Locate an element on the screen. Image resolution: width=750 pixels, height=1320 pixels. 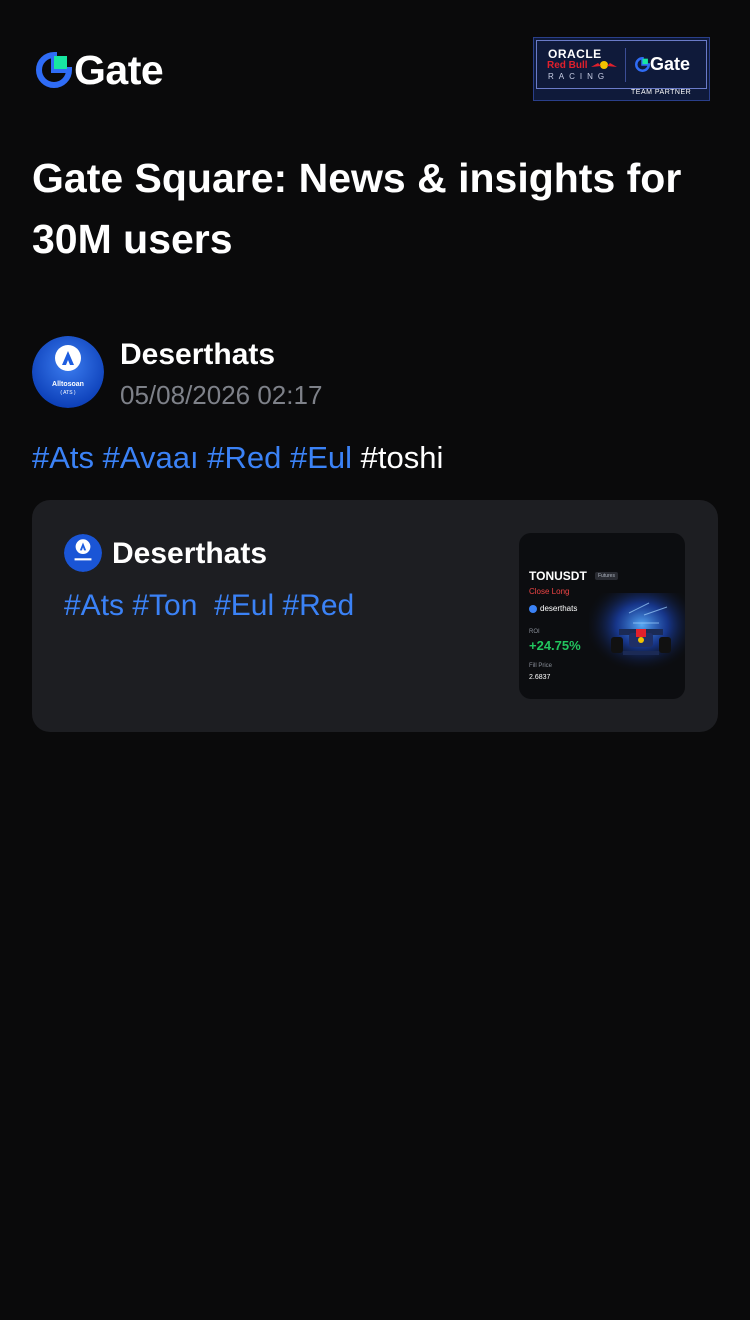
card-author-name: Deserthats is located at coordinates (190, 553).